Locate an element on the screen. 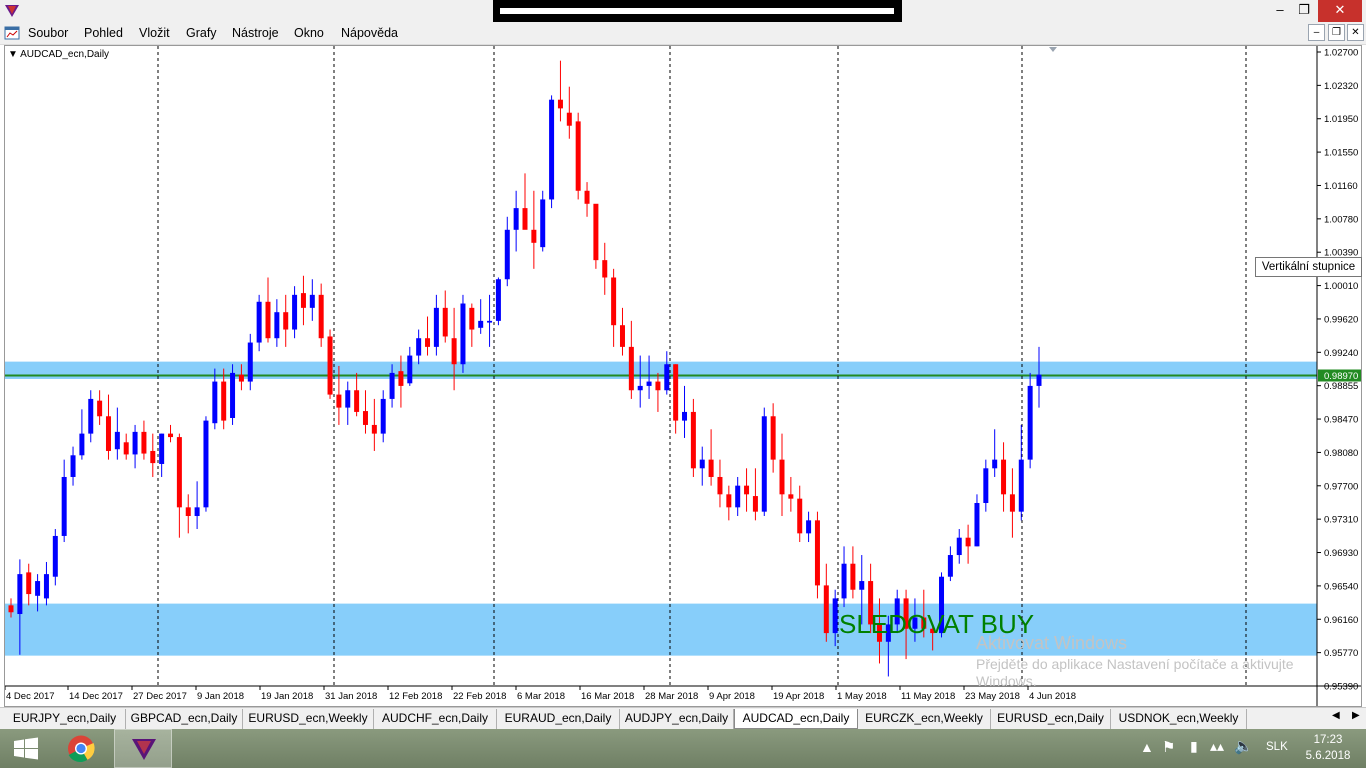 Image resolution: width=1366 pixels, height=768 pixels. trading-app-taskbar-button is located at coordinates (143, 748).